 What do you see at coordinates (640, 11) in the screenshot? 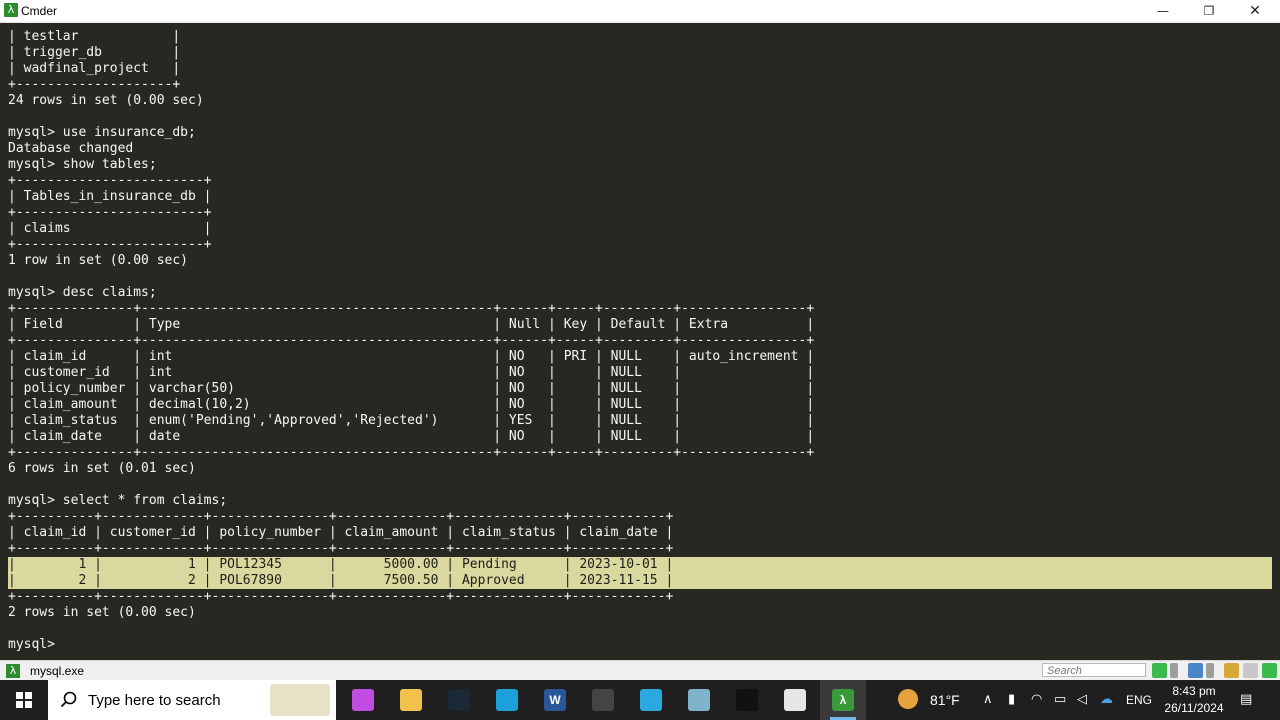
I see `window-titlebar: λ Cmder — ❐ ✕` at bounding box center [640, 11].